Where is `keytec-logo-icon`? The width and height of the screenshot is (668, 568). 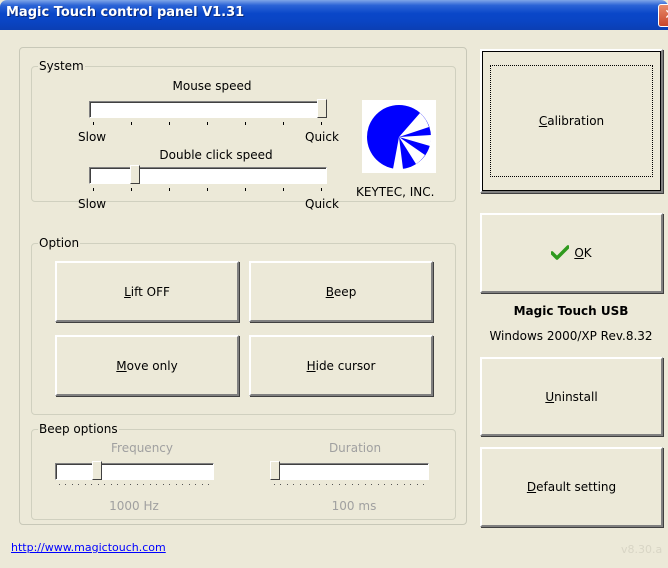 keytec-logo-icon is located at coordinates (399, 136).